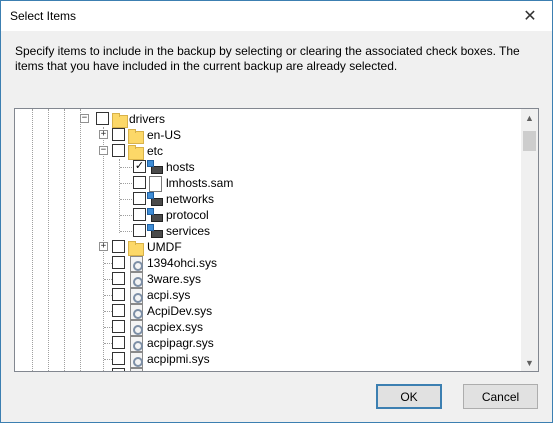 The width and height of the screenshot is (553, 423). Describe the element at coordinates (178, 359) in the screenshot. I see `tree-item-label: acpipmi.sys` at that location.